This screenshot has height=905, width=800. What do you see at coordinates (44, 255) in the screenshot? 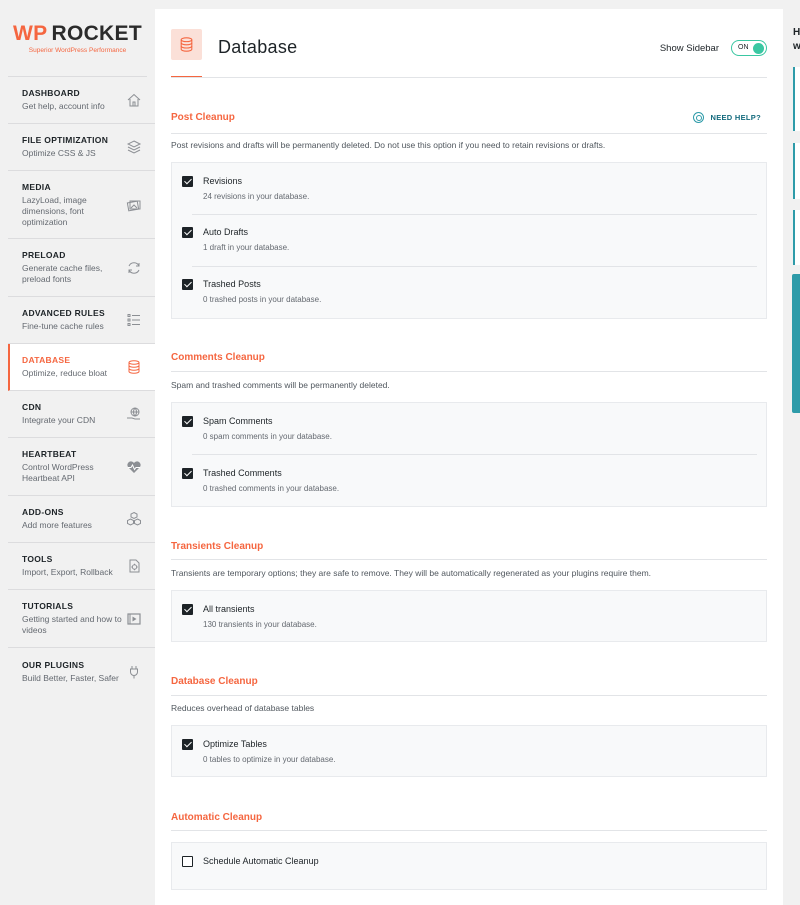
I see `sidebar-item-title: PRELOAD` at bounding box center [44, 255].